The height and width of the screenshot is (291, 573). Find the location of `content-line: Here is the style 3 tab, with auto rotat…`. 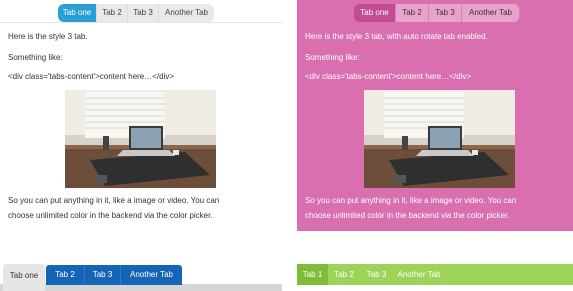

content-line: Here is the style 3 tab, with auto rotat… is located at coordinates (396, 36).